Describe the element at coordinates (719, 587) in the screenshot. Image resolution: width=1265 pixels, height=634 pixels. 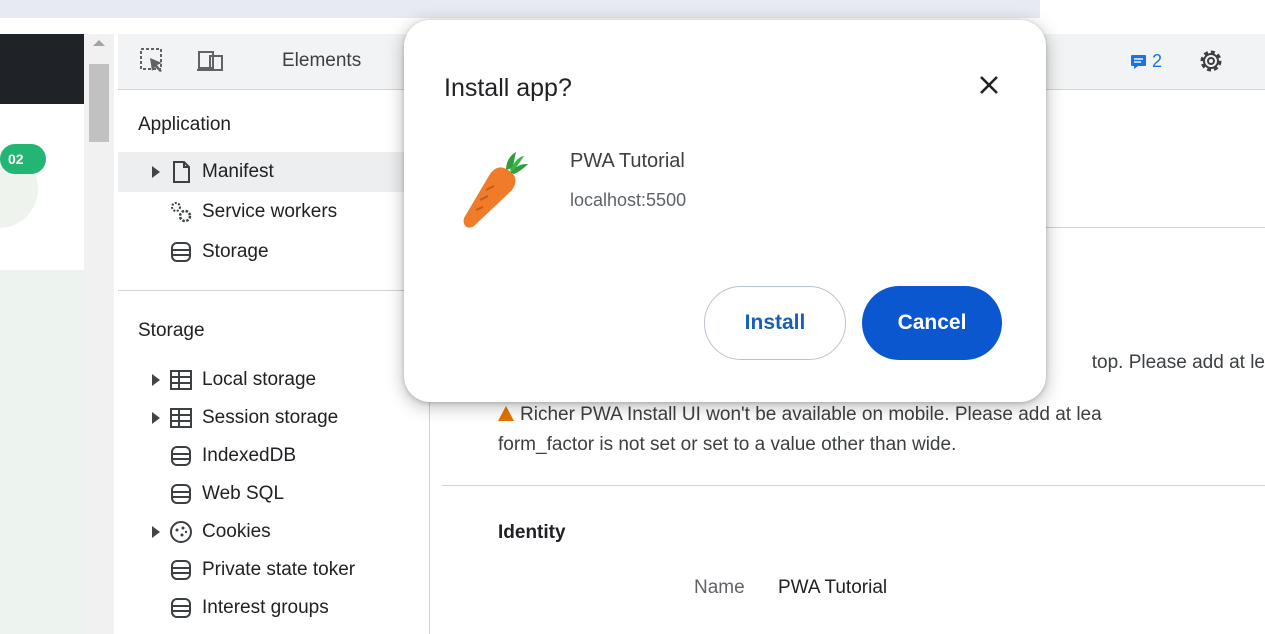
I see `name-label: Name` at that location.